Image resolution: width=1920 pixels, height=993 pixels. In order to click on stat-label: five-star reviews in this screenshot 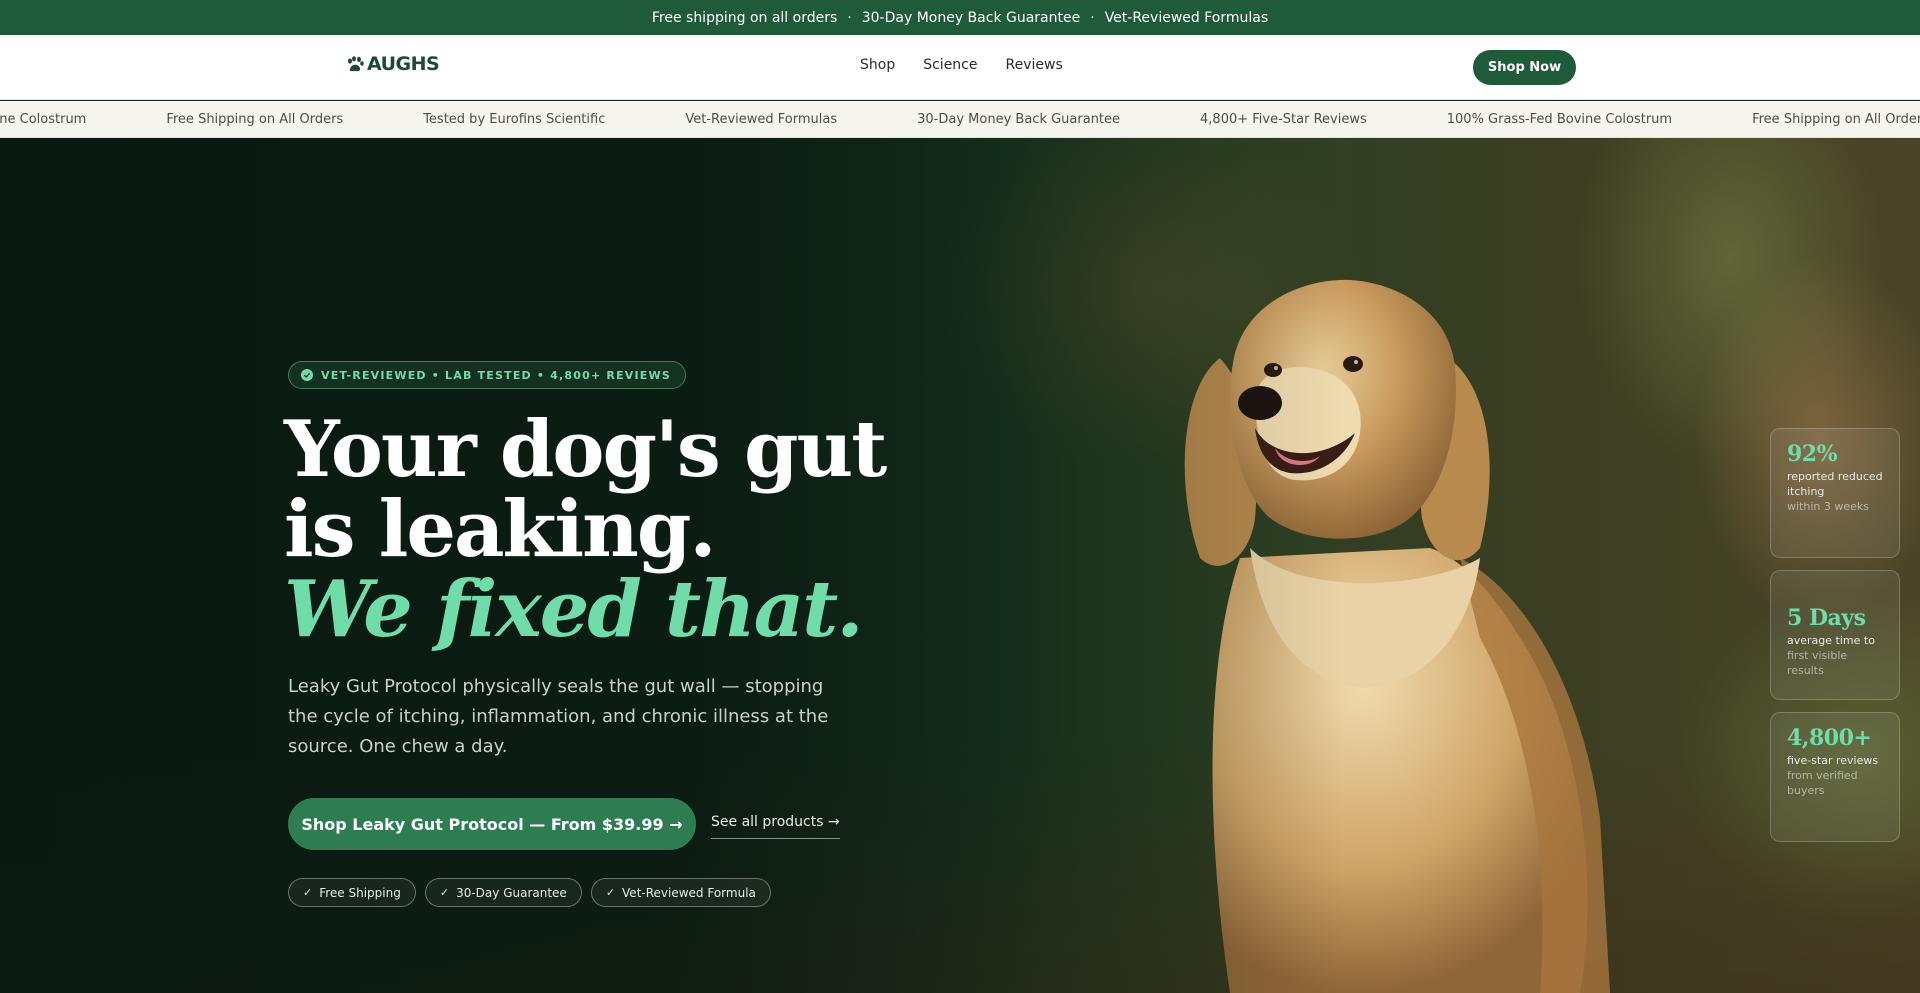, I will do `click(1833, 760)`.